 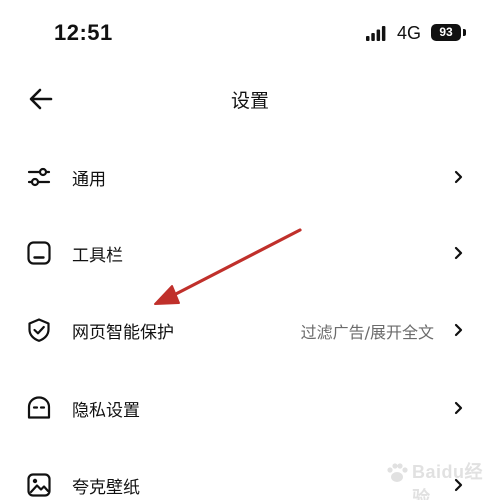 What do you see at coordinates (89, 180) in the screenshot?
I see `settings-item-label: 通用` at bounding box center [89, 180].